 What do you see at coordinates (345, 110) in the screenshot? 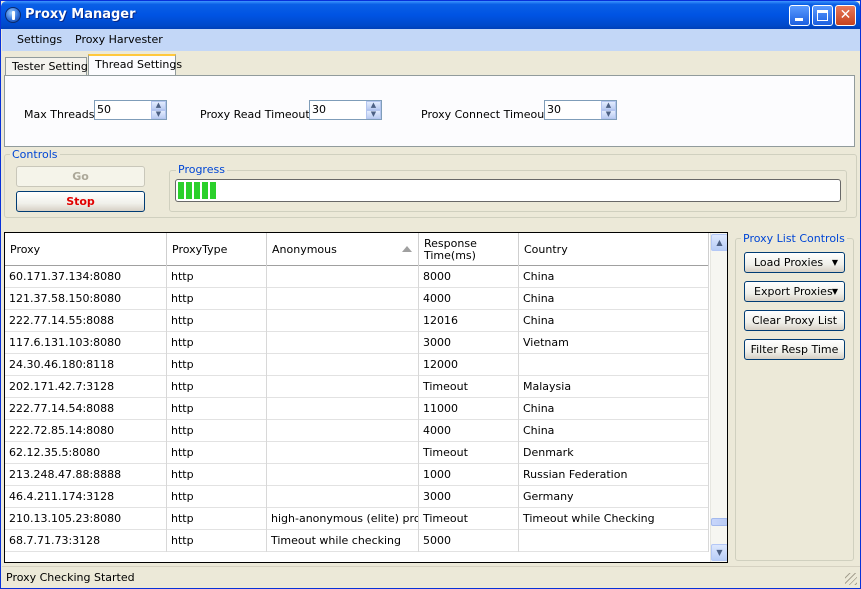
I see `read-timeout-stepper: 30 ▲ ▼` at bounding box center [345, 110].